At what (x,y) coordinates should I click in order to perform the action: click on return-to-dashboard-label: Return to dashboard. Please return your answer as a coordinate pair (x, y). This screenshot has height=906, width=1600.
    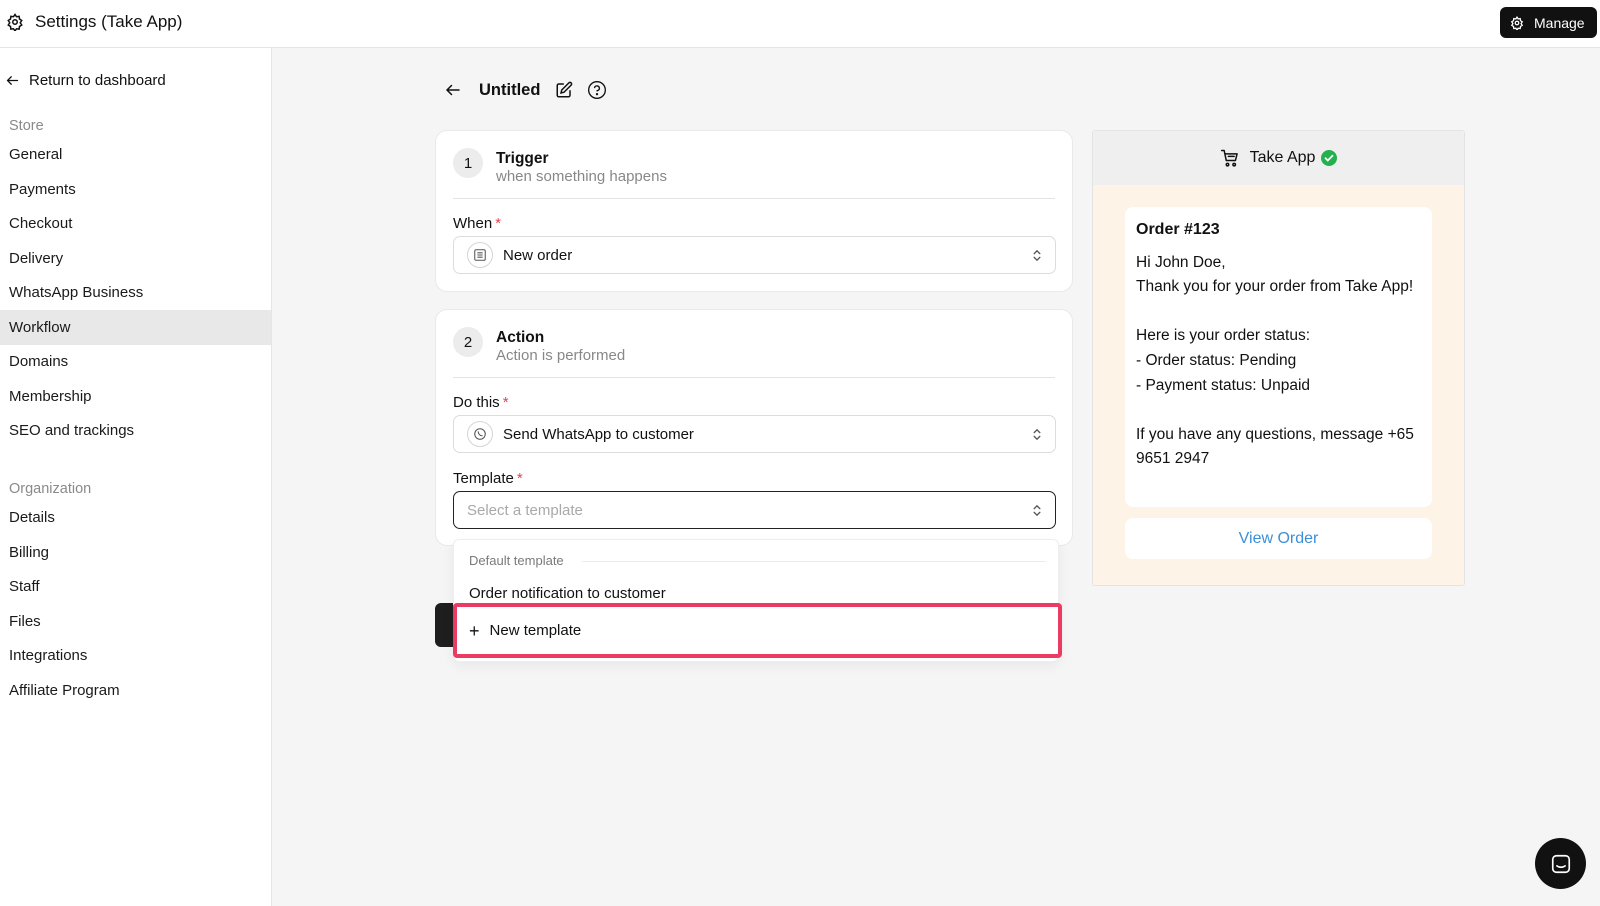
    Looking at the image, I should click on (97, 80).